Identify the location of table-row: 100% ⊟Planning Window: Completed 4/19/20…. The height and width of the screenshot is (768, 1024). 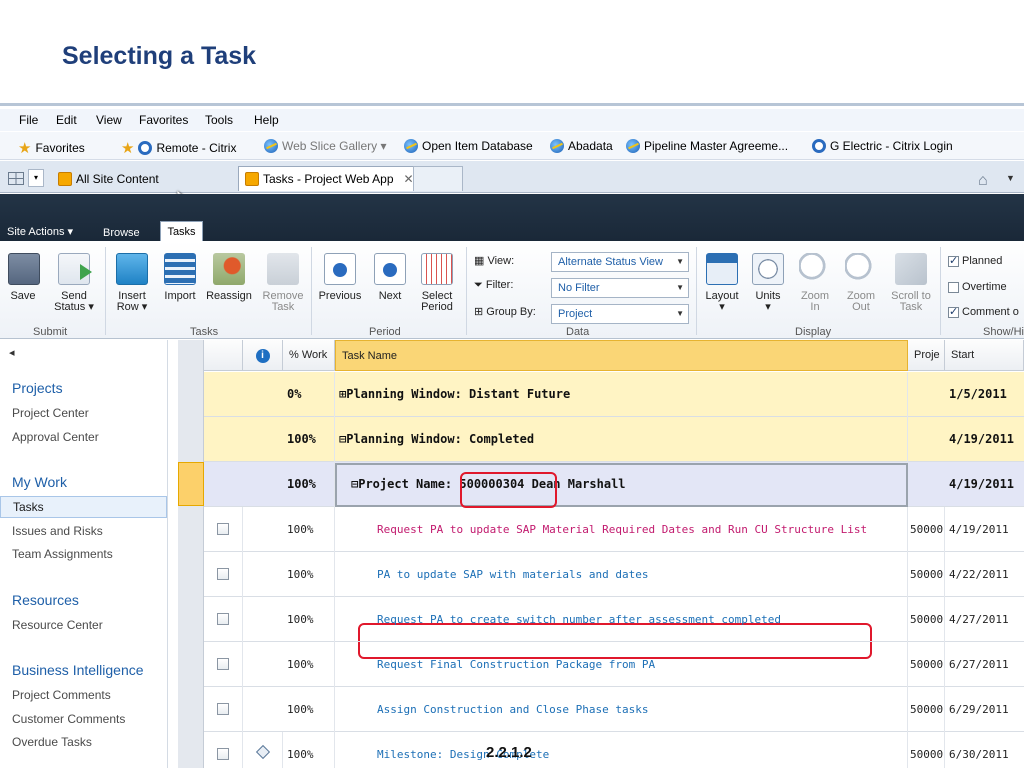
(614, 439).